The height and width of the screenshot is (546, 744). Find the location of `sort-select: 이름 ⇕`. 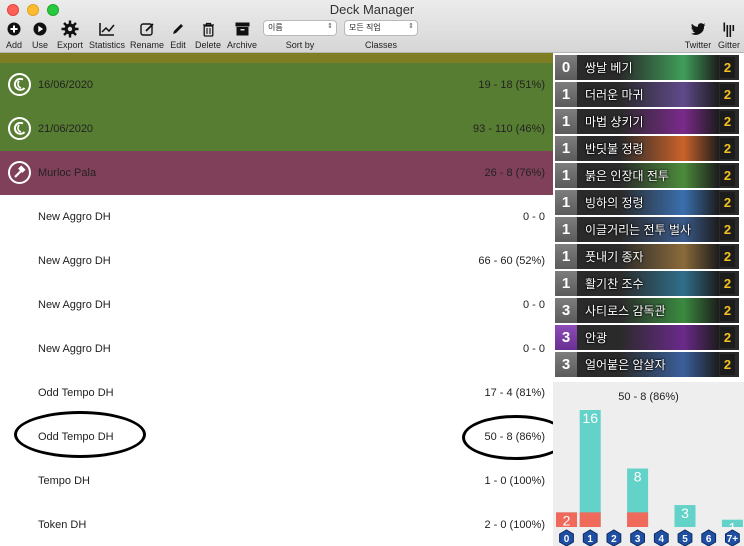

sort-select: 이름 ⇕ is located at coordinates (300, 28).